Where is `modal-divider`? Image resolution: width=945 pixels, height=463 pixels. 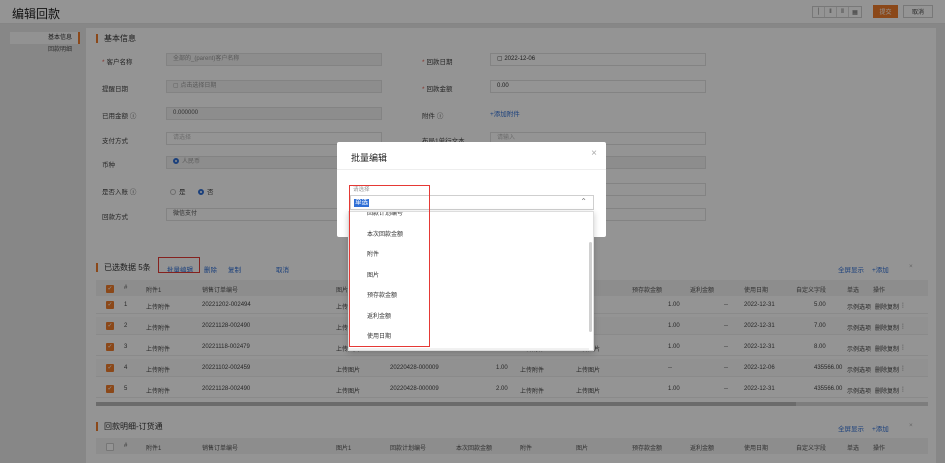
modal-divider is located at coordinates (471, 169).